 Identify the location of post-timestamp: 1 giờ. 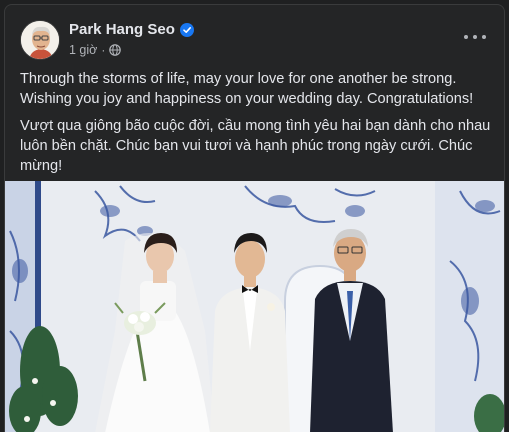
(83, 50).